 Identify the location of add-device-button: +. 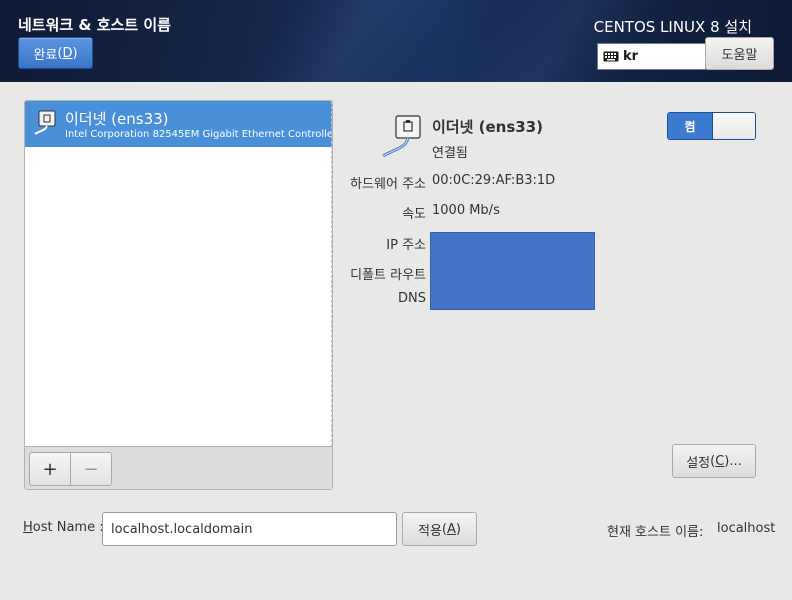
(50, 469).